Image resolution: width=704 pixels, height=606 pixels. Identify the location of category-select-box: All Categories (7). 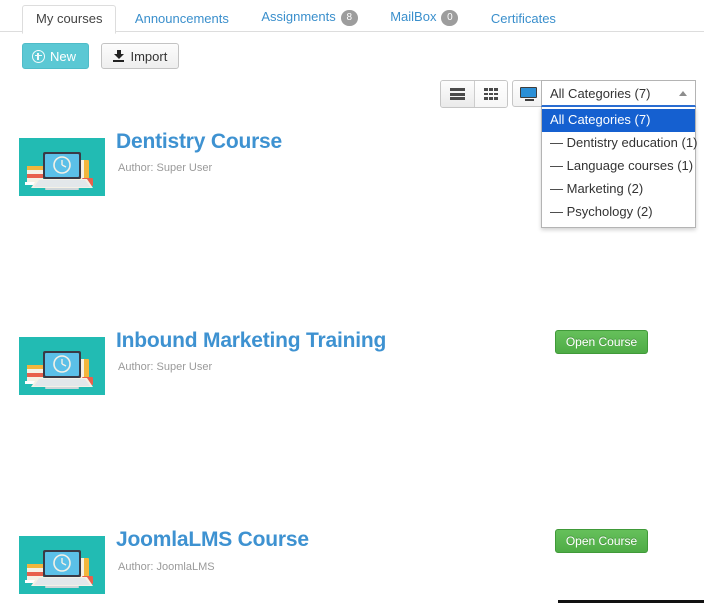
(618, 93).